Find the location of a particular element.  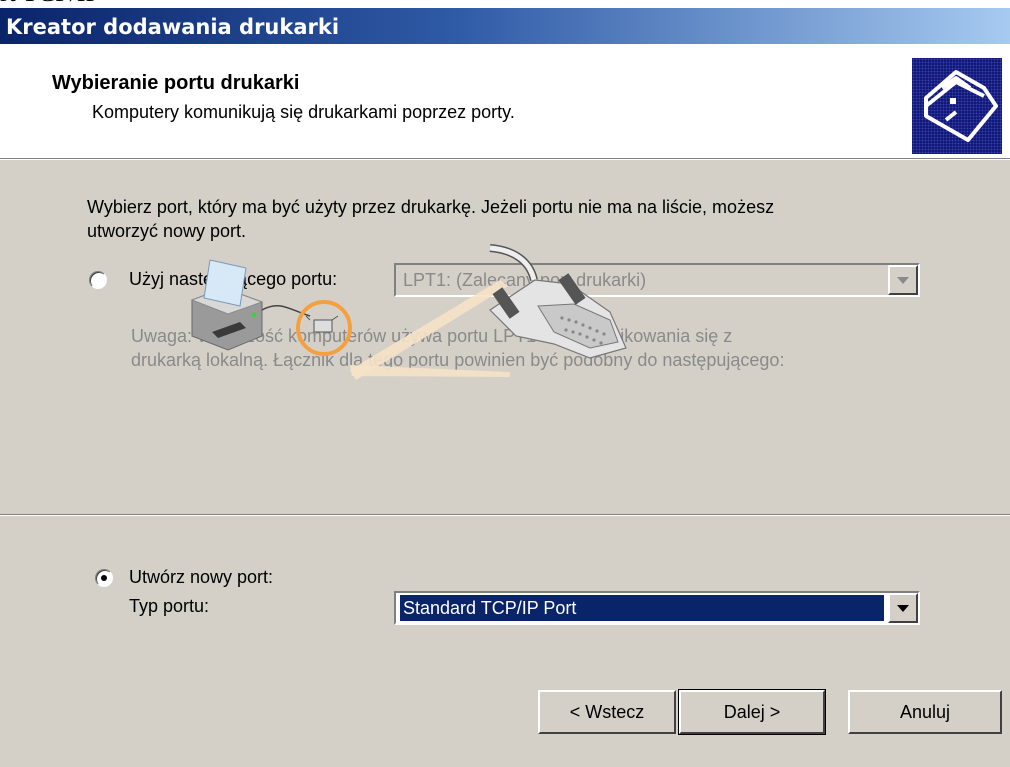

create-new-port-radio is located at coordinates (104, 578).